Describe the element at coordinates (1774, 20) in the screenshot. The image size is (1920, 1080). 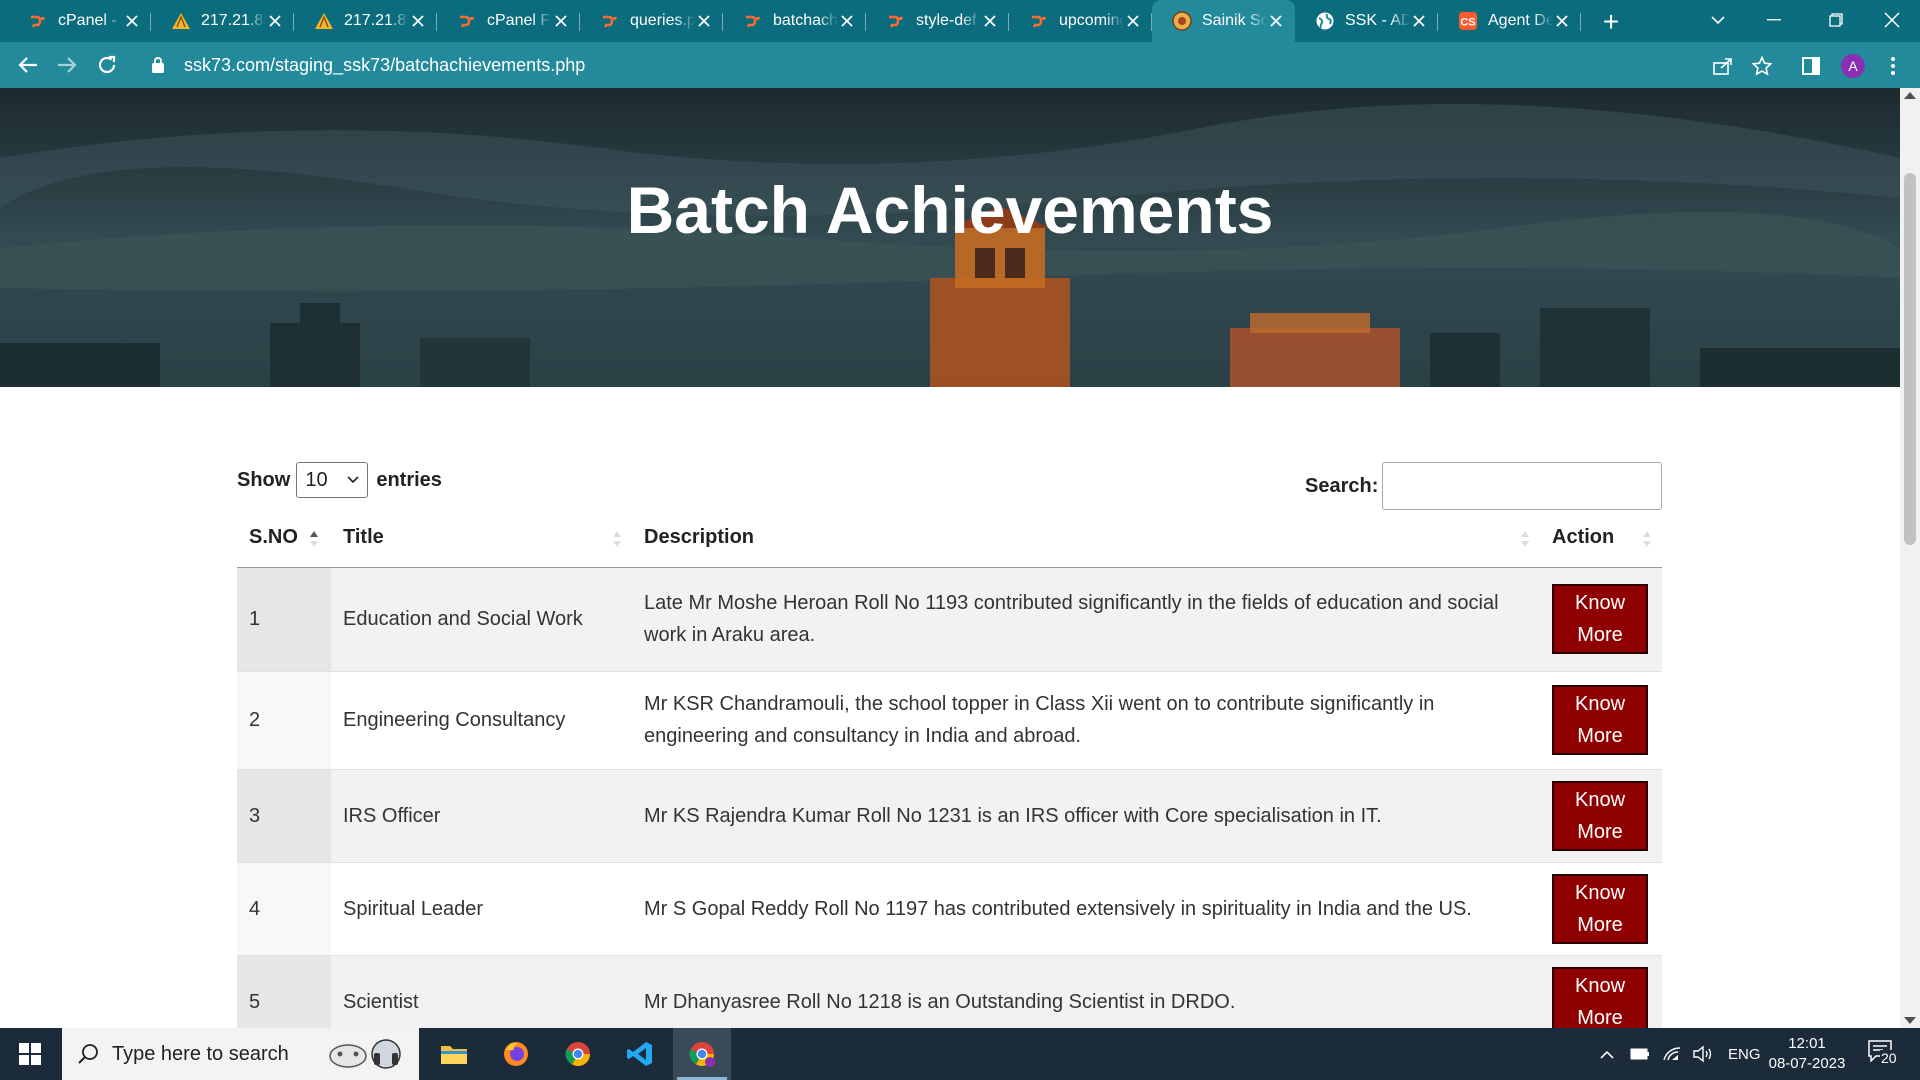
I see `minimize-button` at that location.